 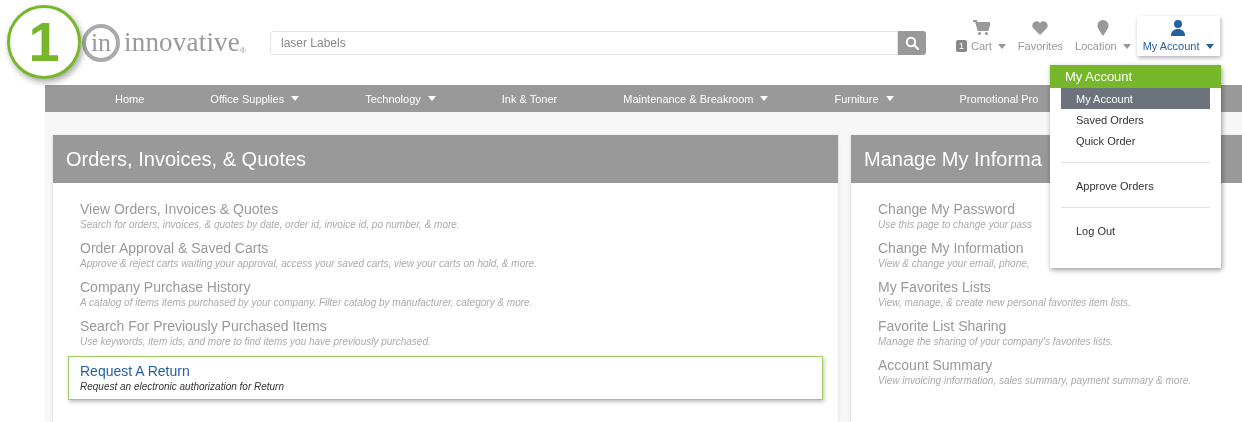 What do you see at coordinates (101, 42) in the screenshot?
I see `logo-mark: in` at bounding box center [101, 42].